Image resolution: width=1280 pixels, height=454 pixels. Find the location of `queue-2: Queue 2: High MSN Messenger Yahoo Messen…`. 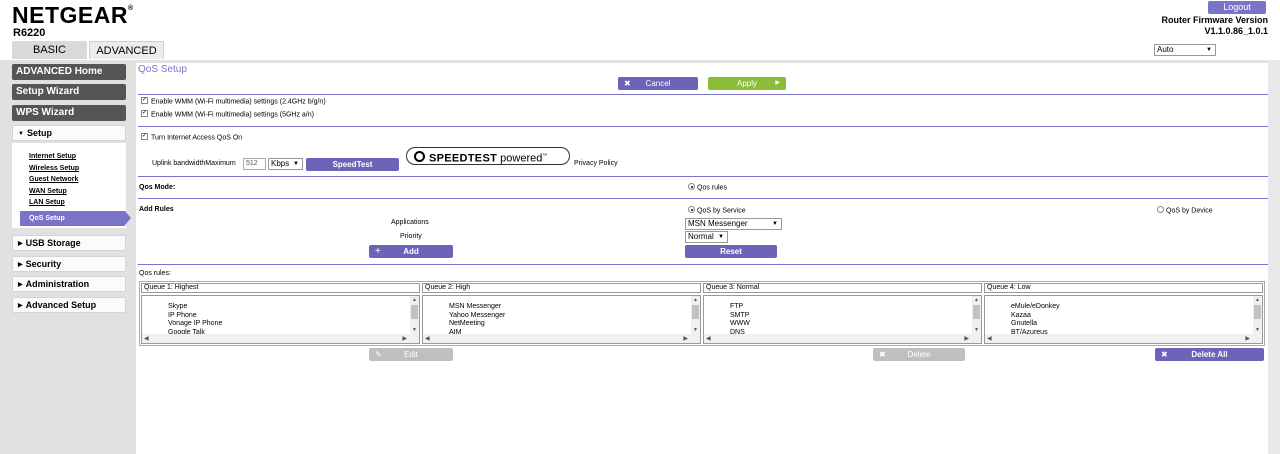

queue-2: Queue 2: High MSN Messenger Yahoo Messen… is located at coordinates (561, 313).